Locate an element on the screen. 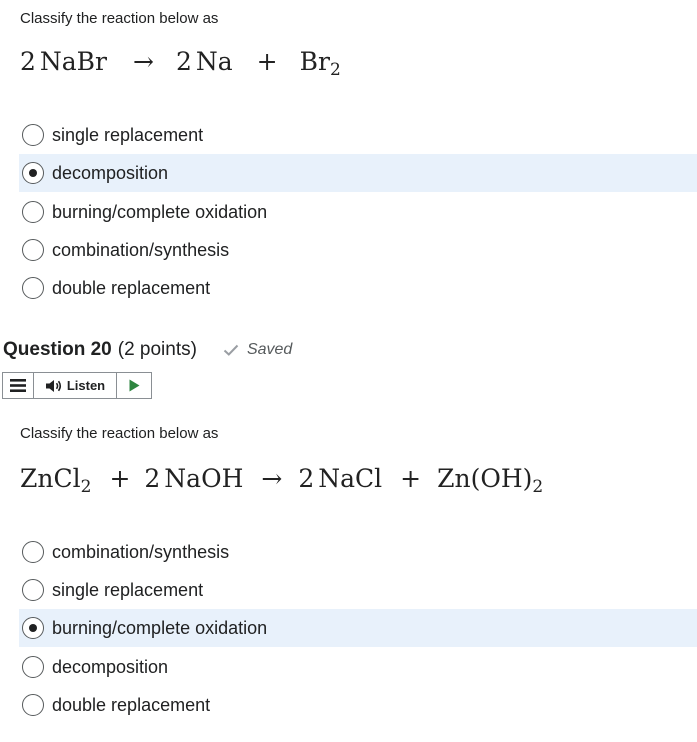  question-20-header: Question 20 (2 points) Saved is located at coordinates (147, 350).